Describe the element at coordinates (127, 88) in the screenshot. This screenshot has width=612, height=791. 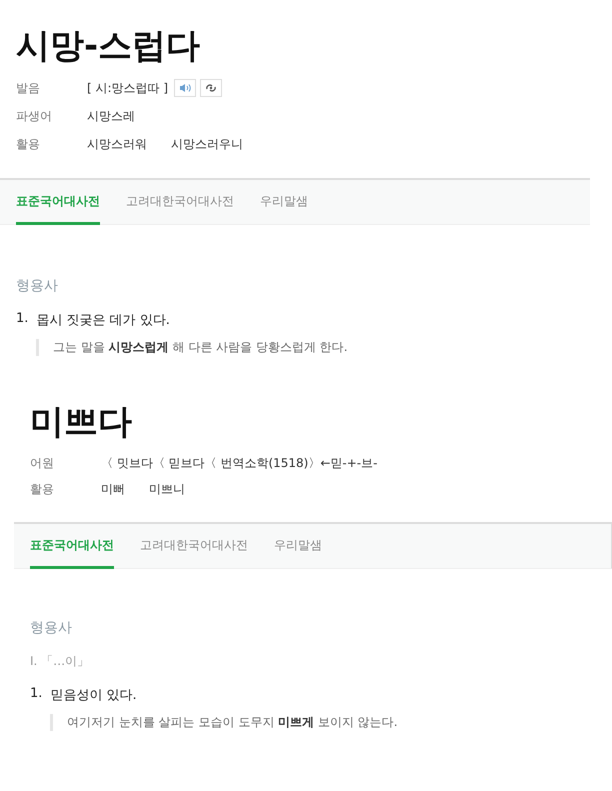
I see `info-value: [ 시:망스럽따 ]` at that location.